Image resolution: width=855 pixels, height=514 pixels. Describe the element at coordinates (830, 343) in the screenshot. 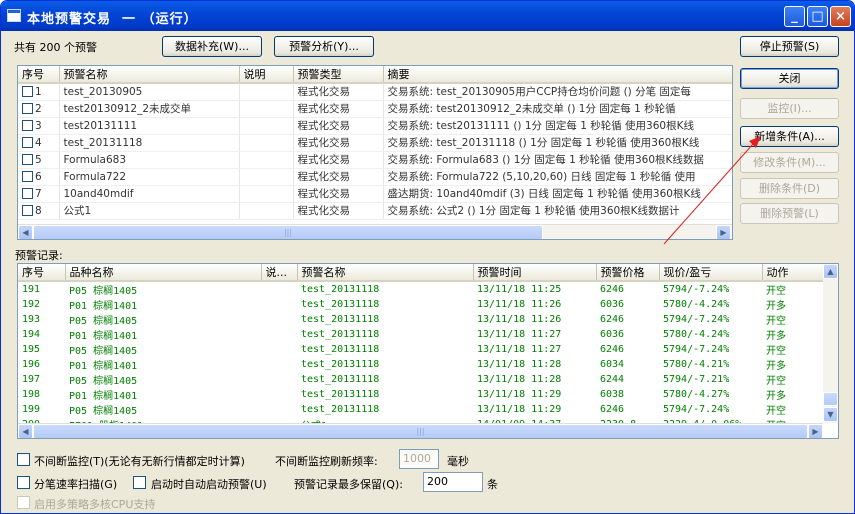

I see `records-vscroll: ▲ ▼` at that location.